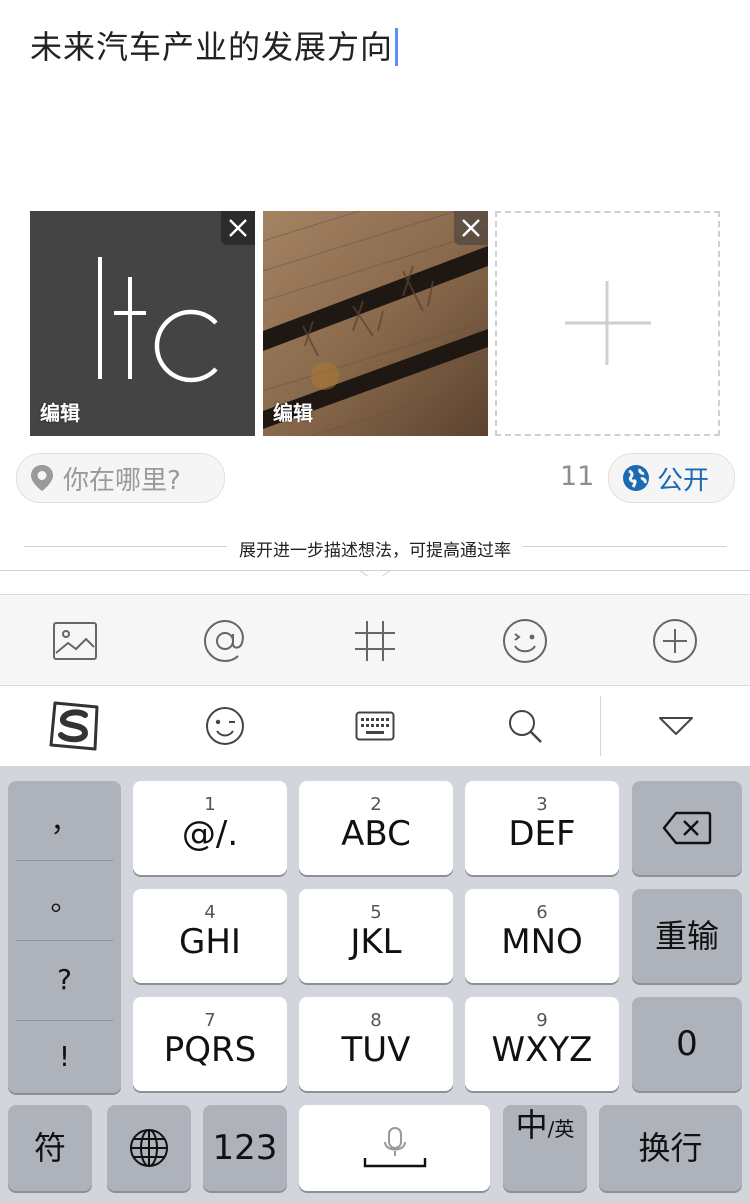 This screenshot has height=1203, width=750. I want to click on key-label: PQRS, so click(210, 1050).